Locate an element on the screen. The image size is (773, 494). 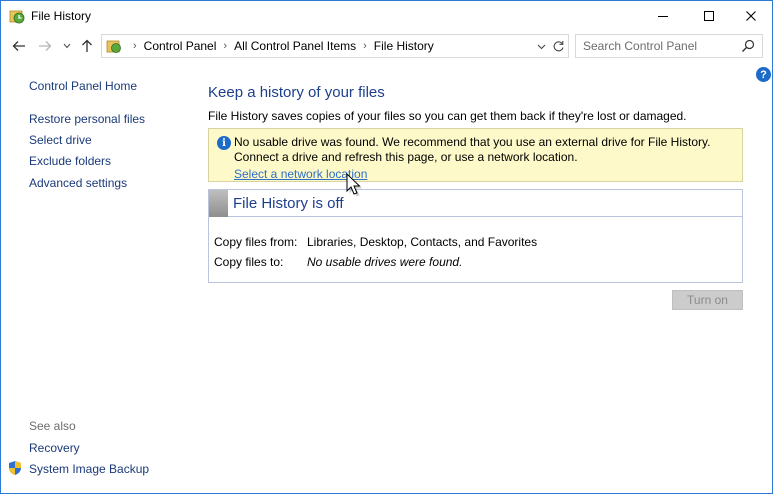
back-arrow-icon is located at coordinates (18, 46).